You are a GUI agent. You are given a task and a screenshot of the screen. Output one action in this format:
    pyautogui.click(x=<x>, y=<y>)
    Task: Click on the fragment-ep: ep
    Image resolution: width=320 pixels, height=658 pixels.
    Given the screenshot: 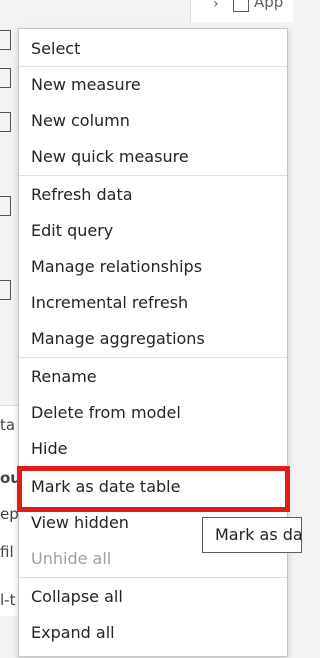 What is the action you would take?
    pyautogui.click(x=9, y=514)
    